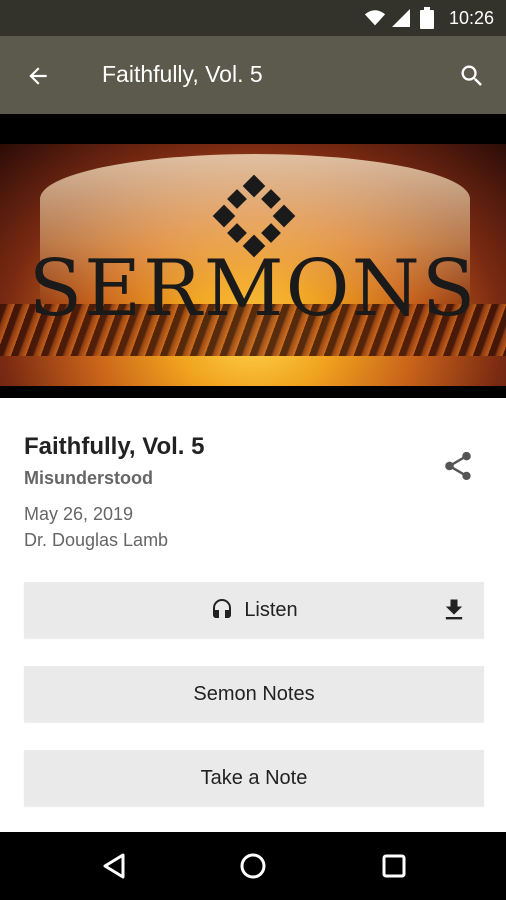  Describe the element at coordinates (471, 18) in the screenshot. I see `status-time: 10:26` at that location.